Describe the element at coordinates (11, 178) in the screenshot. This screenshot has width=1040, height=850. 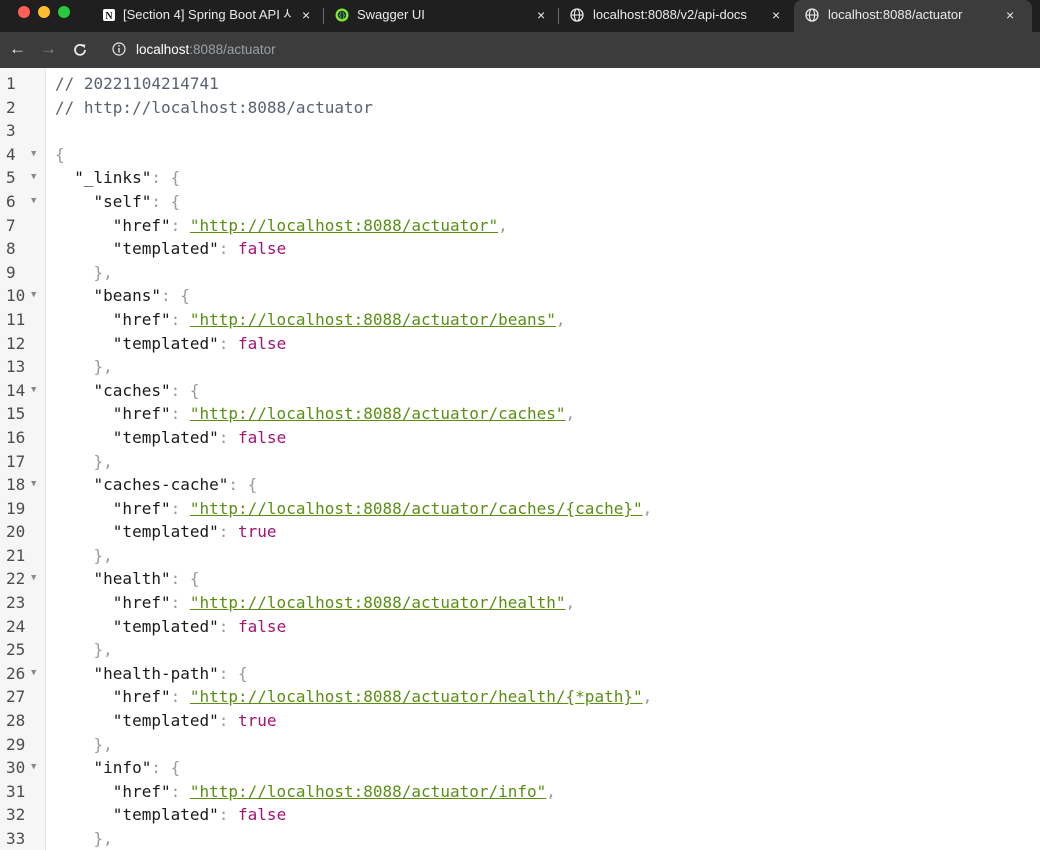
I see `line-number: 5` at that location.